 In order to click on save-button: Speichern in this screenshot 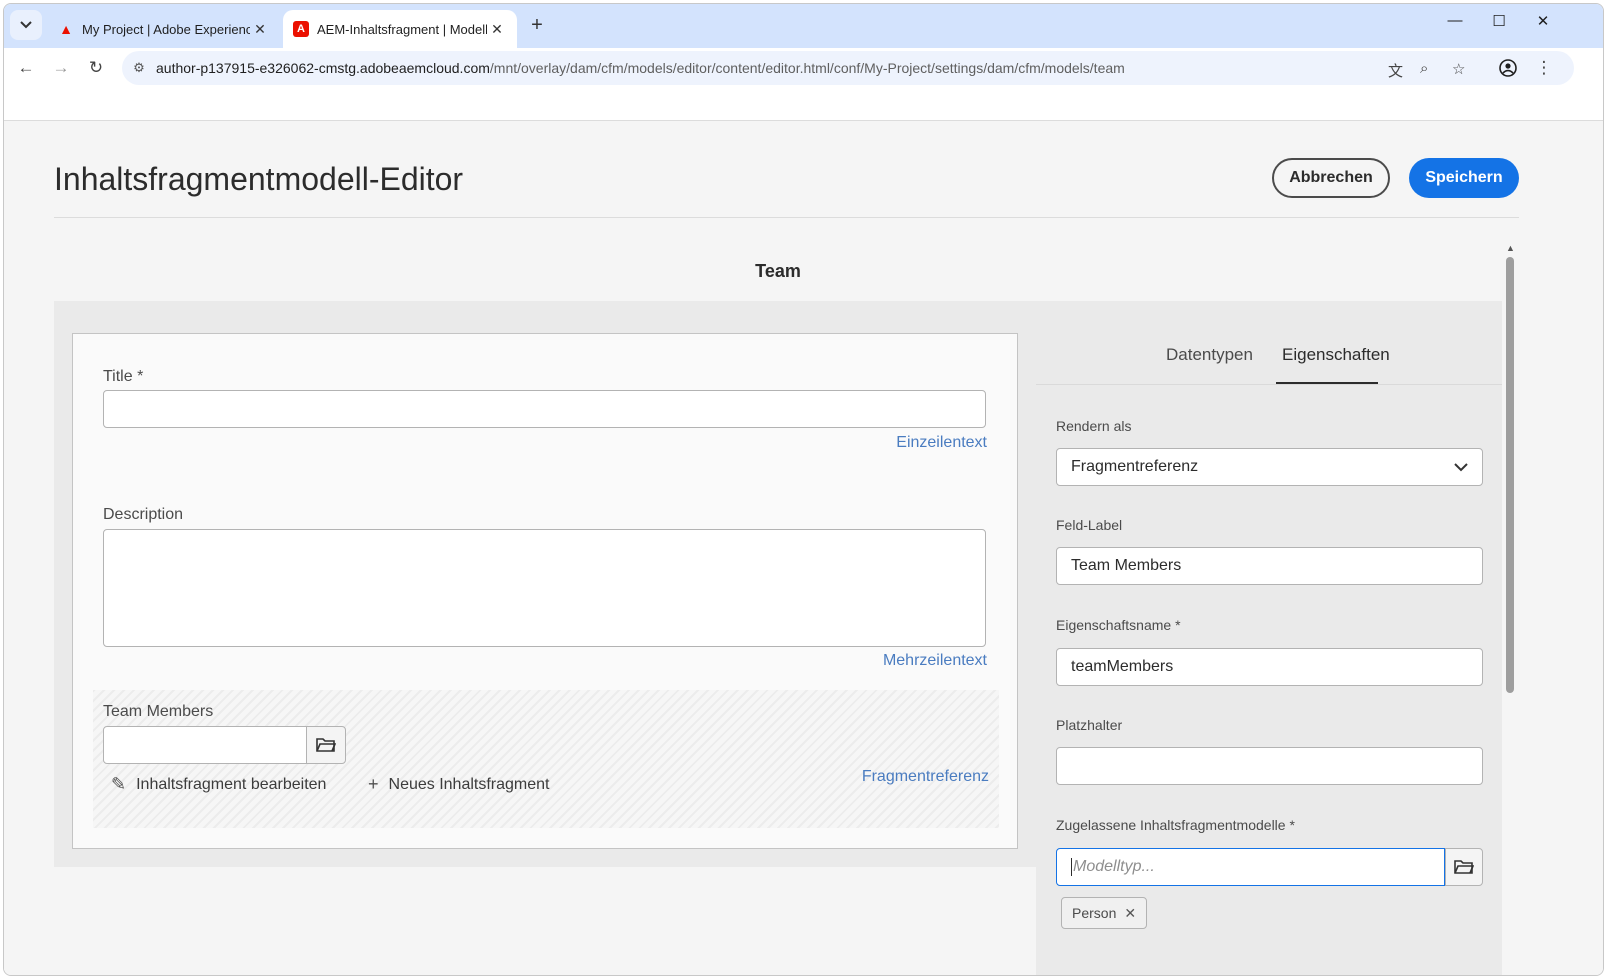, I will do `click(1464, 178)`.